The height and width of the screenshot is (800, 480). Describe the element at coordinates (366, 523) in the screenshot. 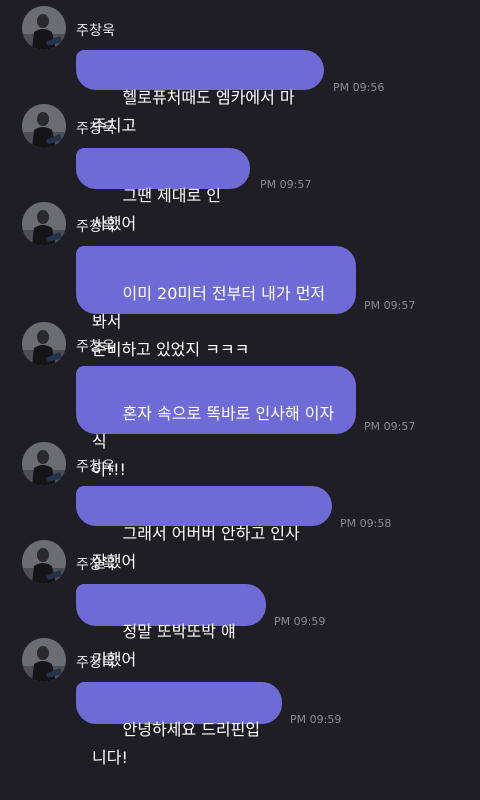

I see `message-timestamp: PM 09:58` at that location.